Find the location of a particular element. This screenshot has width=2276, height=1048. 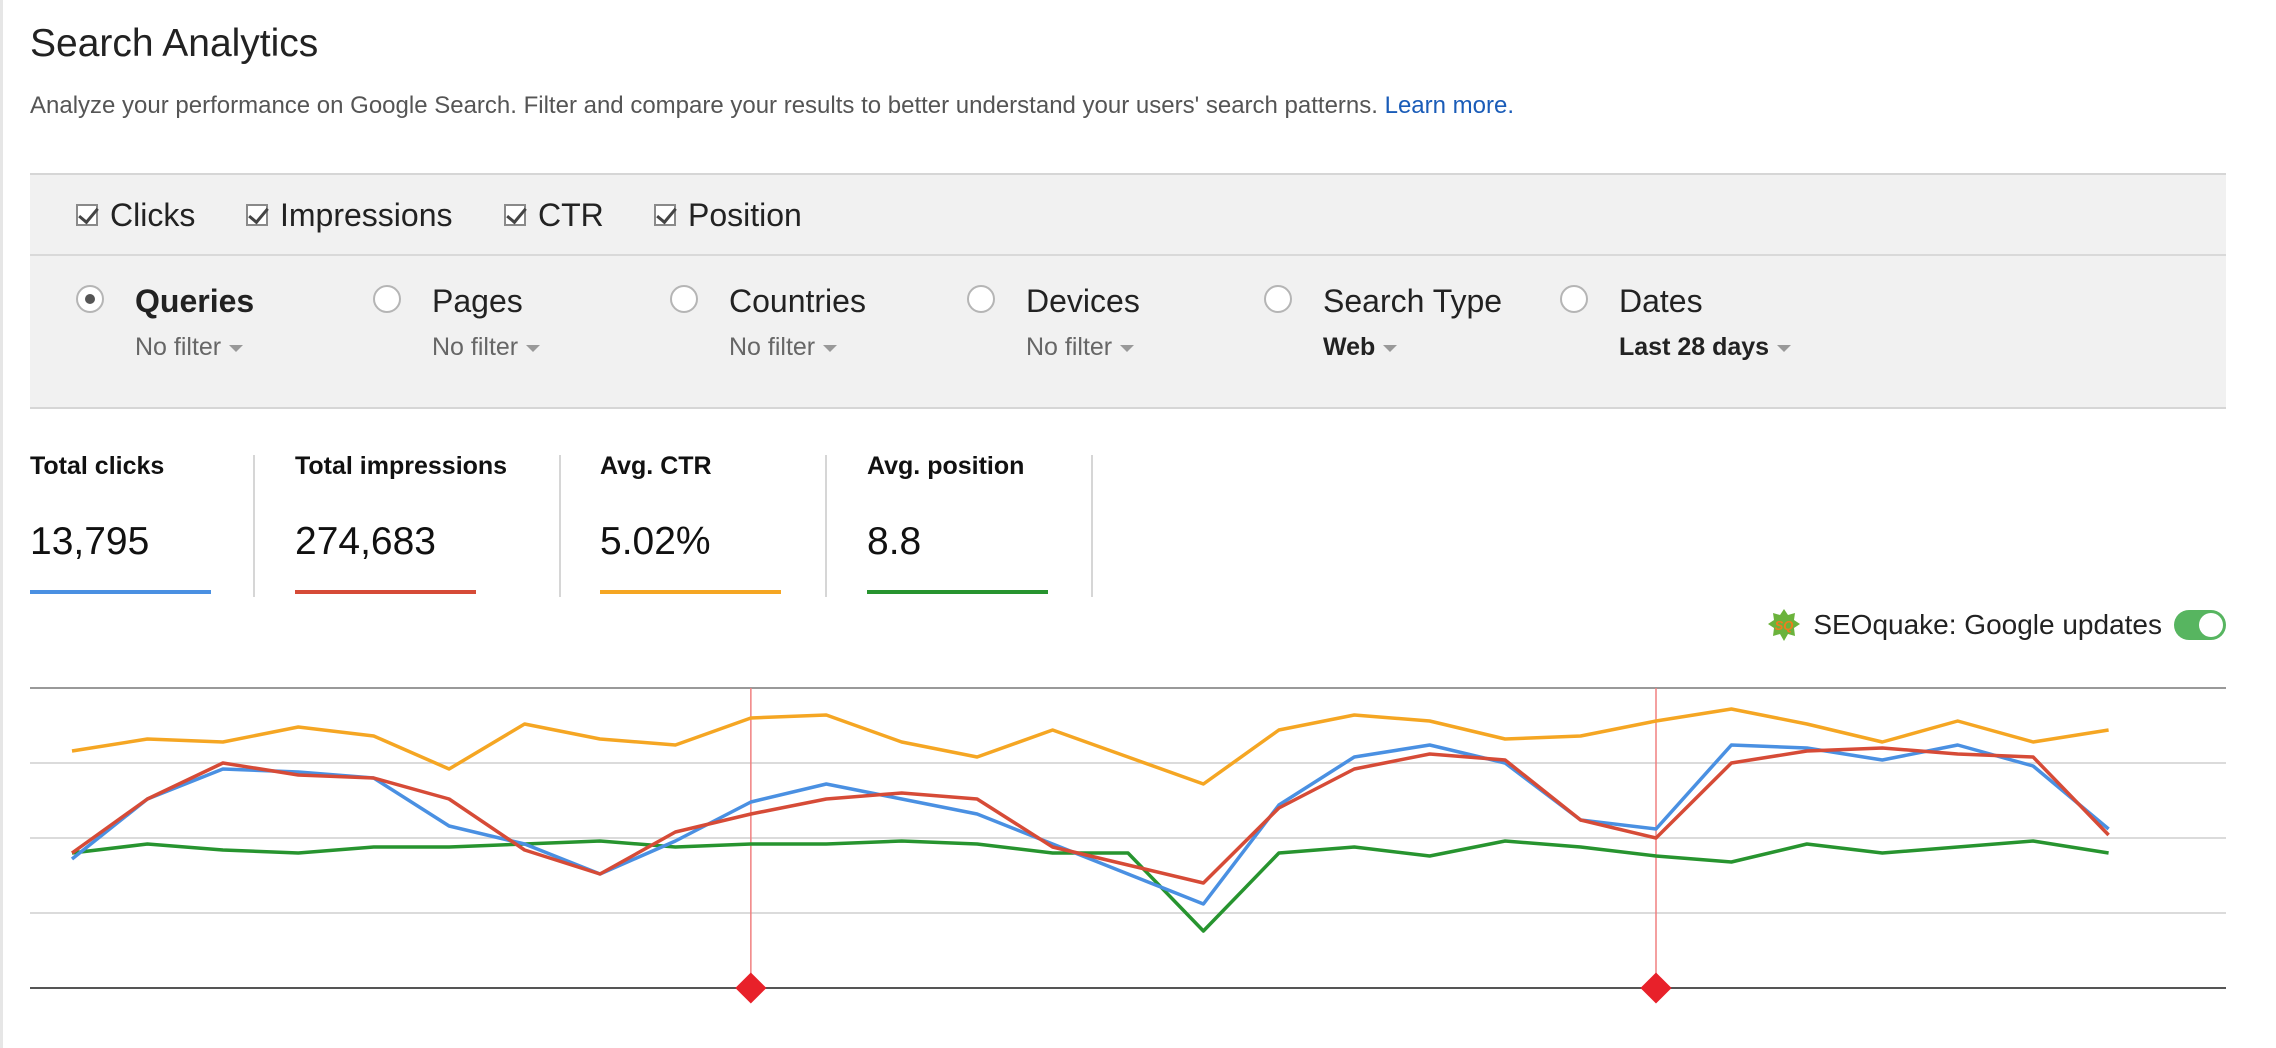

impressions-checkbox: Impressions is located at coordinates (349, 215).